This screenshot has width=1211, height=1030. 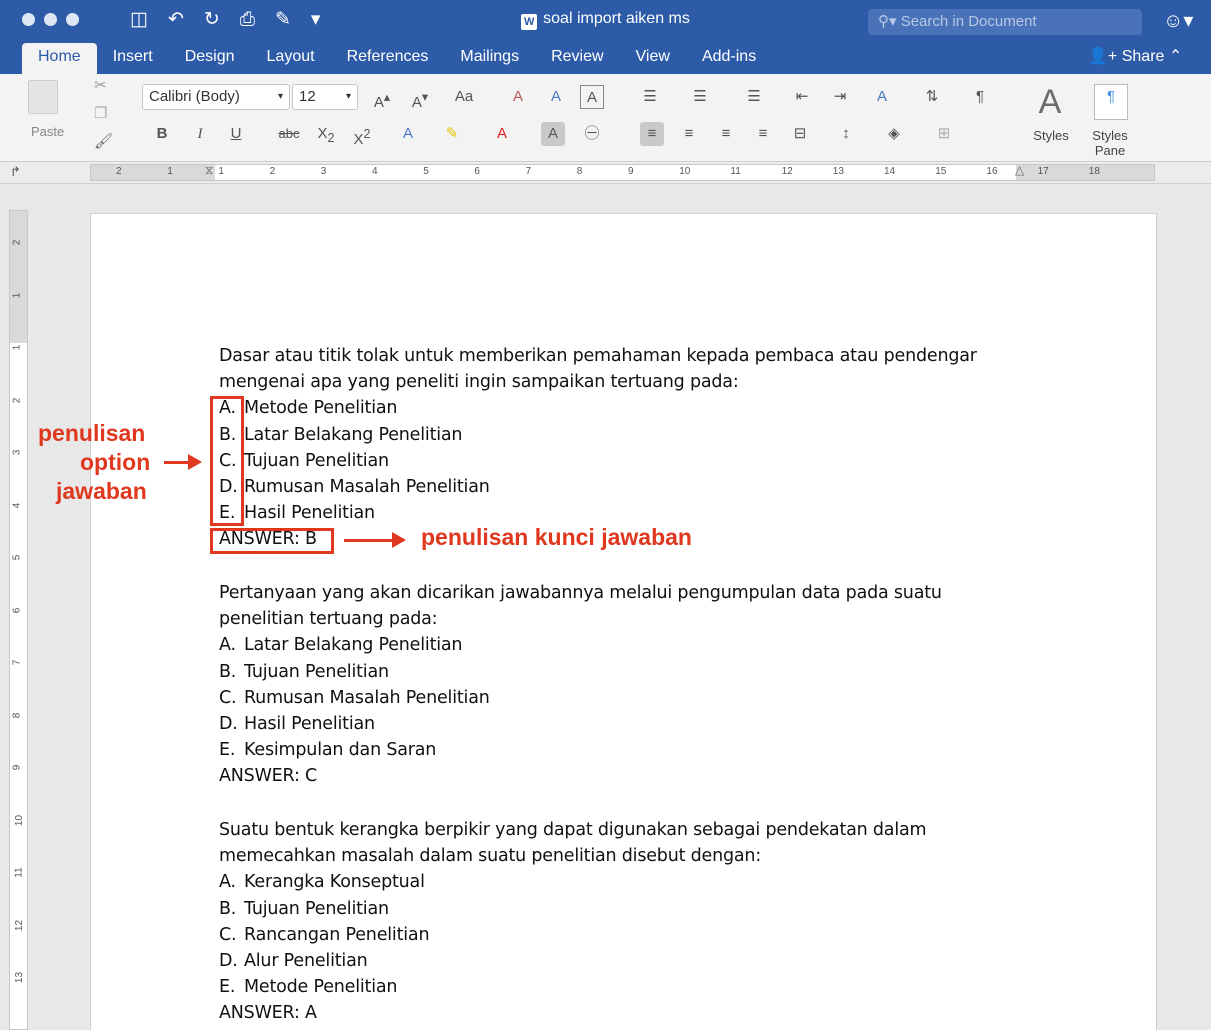 I want to click on tab-home: Home, so click(x=59, y=58).